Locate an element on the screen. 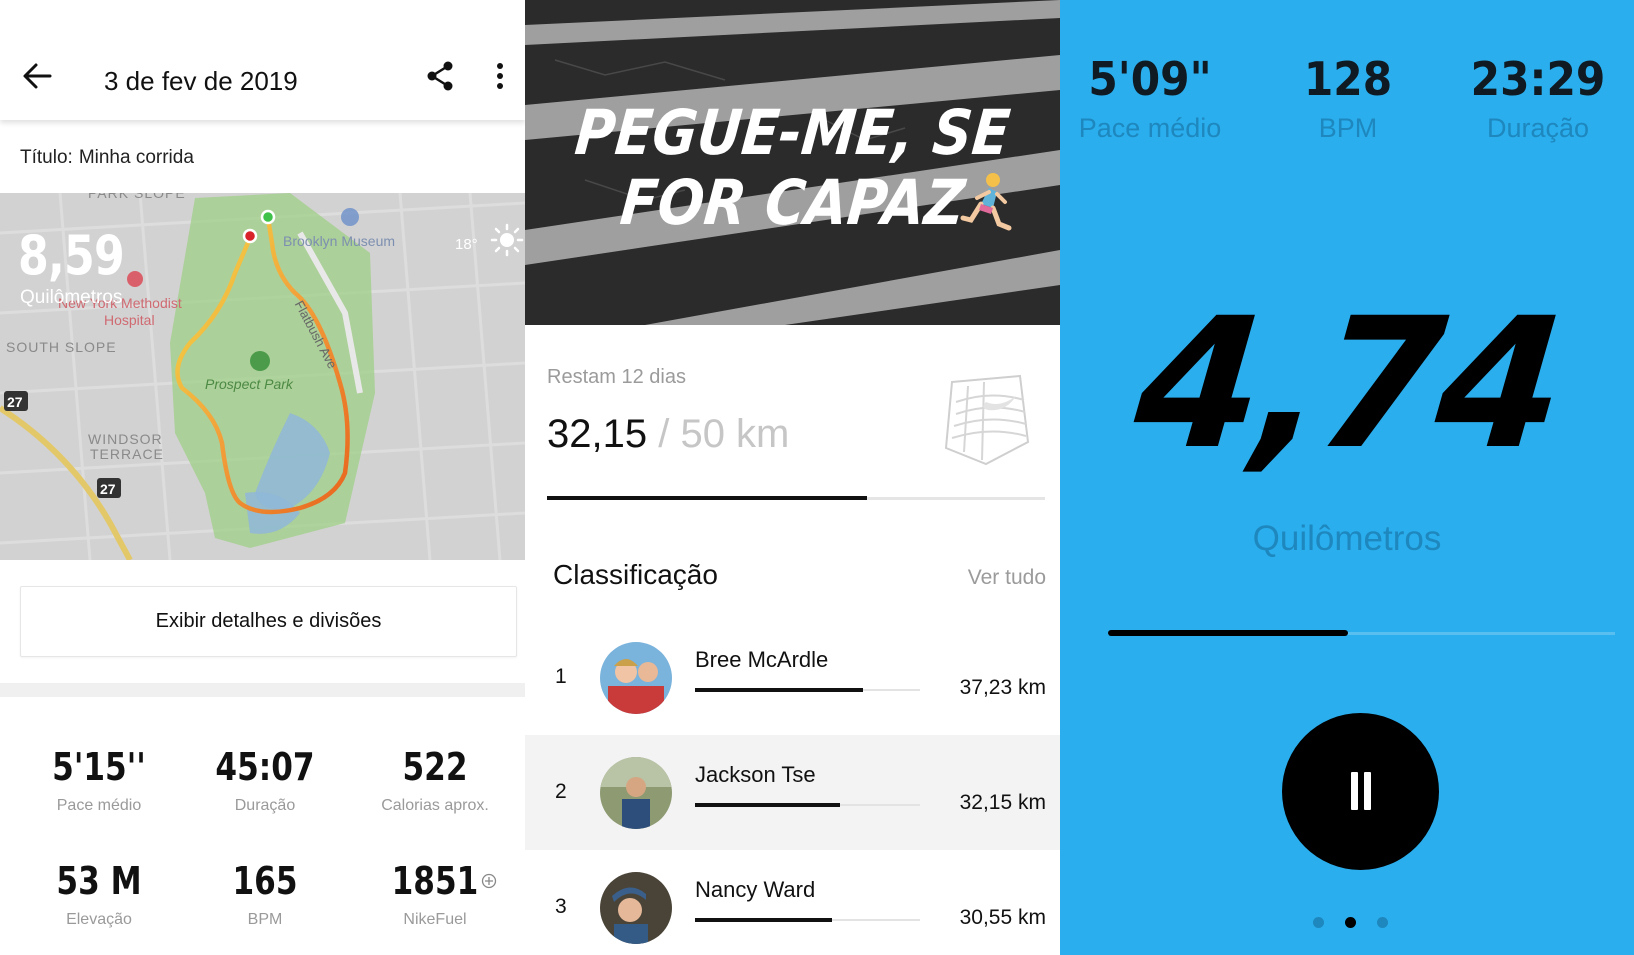  run-progress-bar is located at coordinates (1361, 633).